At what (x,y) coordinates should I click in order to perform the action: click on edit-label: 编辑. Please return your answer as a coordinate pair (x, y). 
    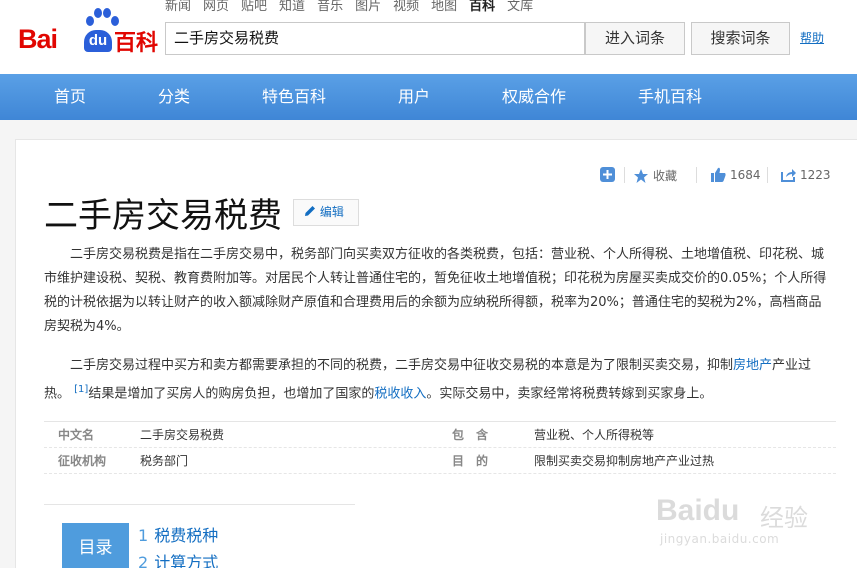
    Looking at the image, I should click on (331, 212).